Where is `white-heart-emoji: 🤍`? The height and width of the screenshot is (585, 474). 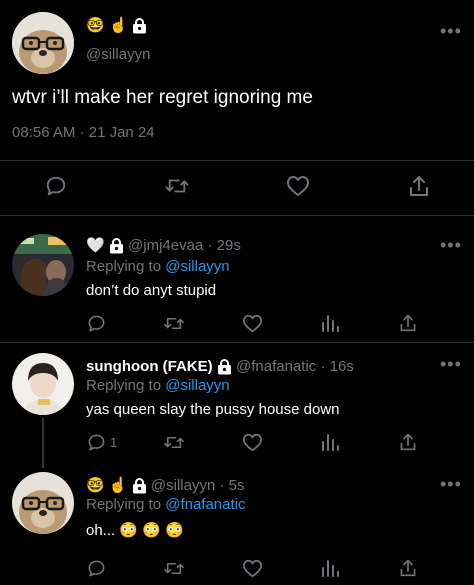 white-heart-emoji: 🤍 is located at coordinates (95, 246).